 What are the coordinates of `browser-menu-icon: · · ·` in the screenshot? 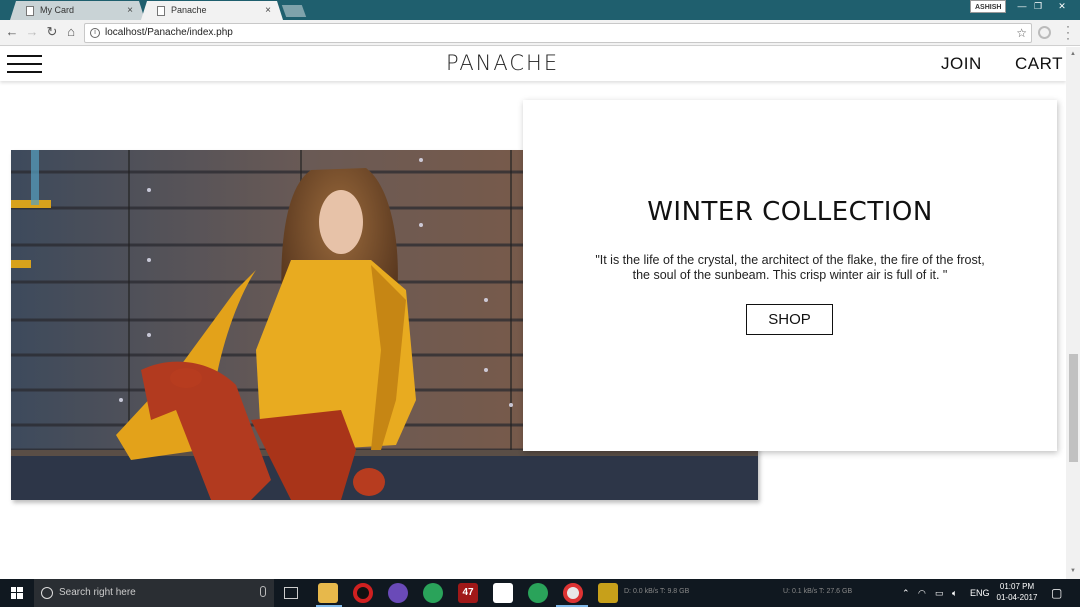 It's located at (1068, 32).